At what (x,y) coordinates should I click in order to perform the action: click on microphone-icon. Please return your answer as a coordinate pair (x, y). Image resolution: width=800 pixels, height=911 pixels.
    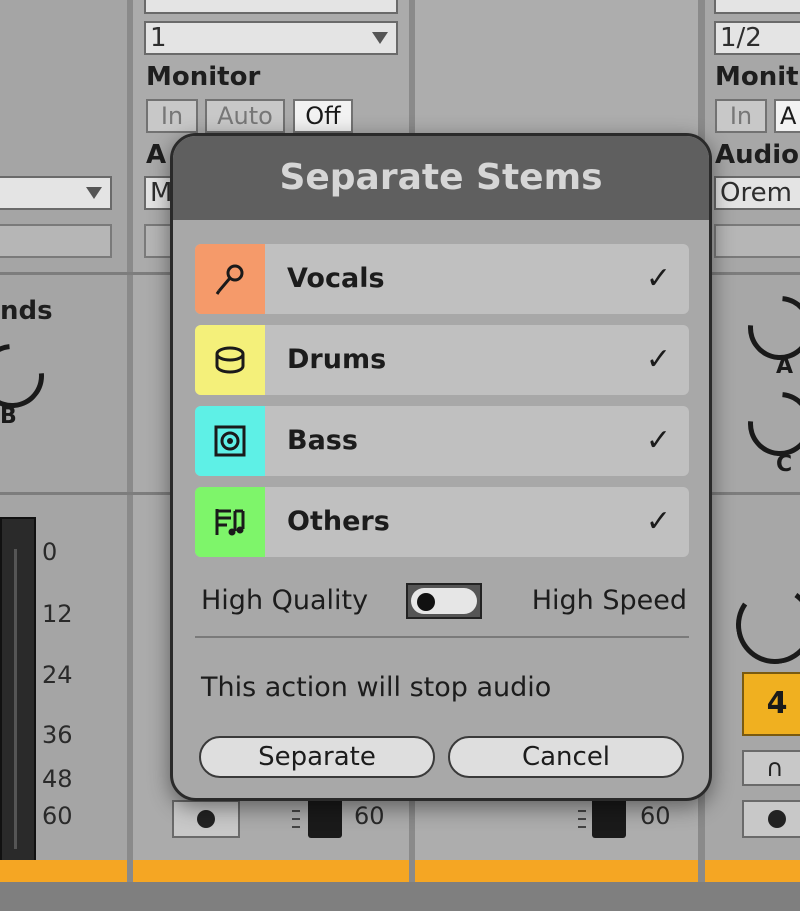
    Looking at the image, I should click on (229, 279).